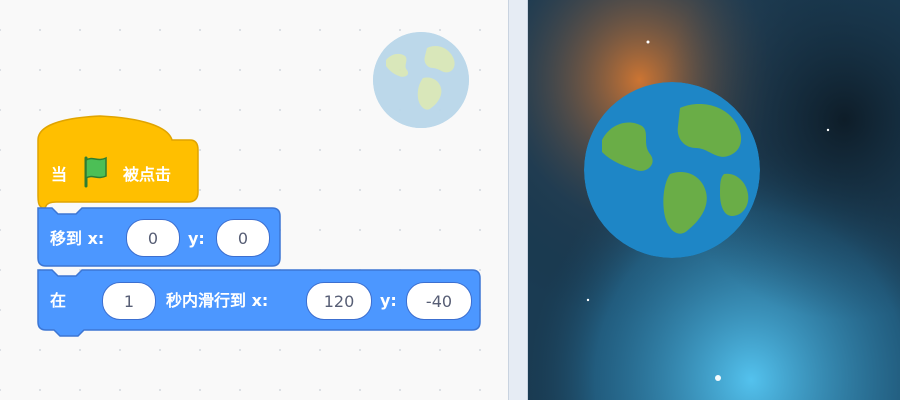 The height and width of the screenshot is (400, 900). Describe the element at coordinates (339, 301) in the screenshot. I see `glide-x-input: 120` at that location.